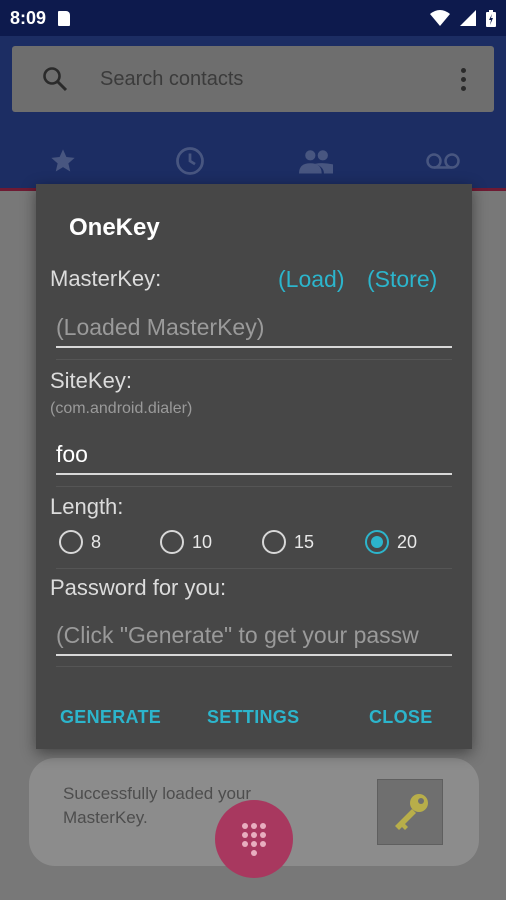 The height and width of the screenshot is (900, 506). What do you see at coordinates (311, 279) in the screenshot?
I see `load-link: (Load)` at bounding box center [311, 279].